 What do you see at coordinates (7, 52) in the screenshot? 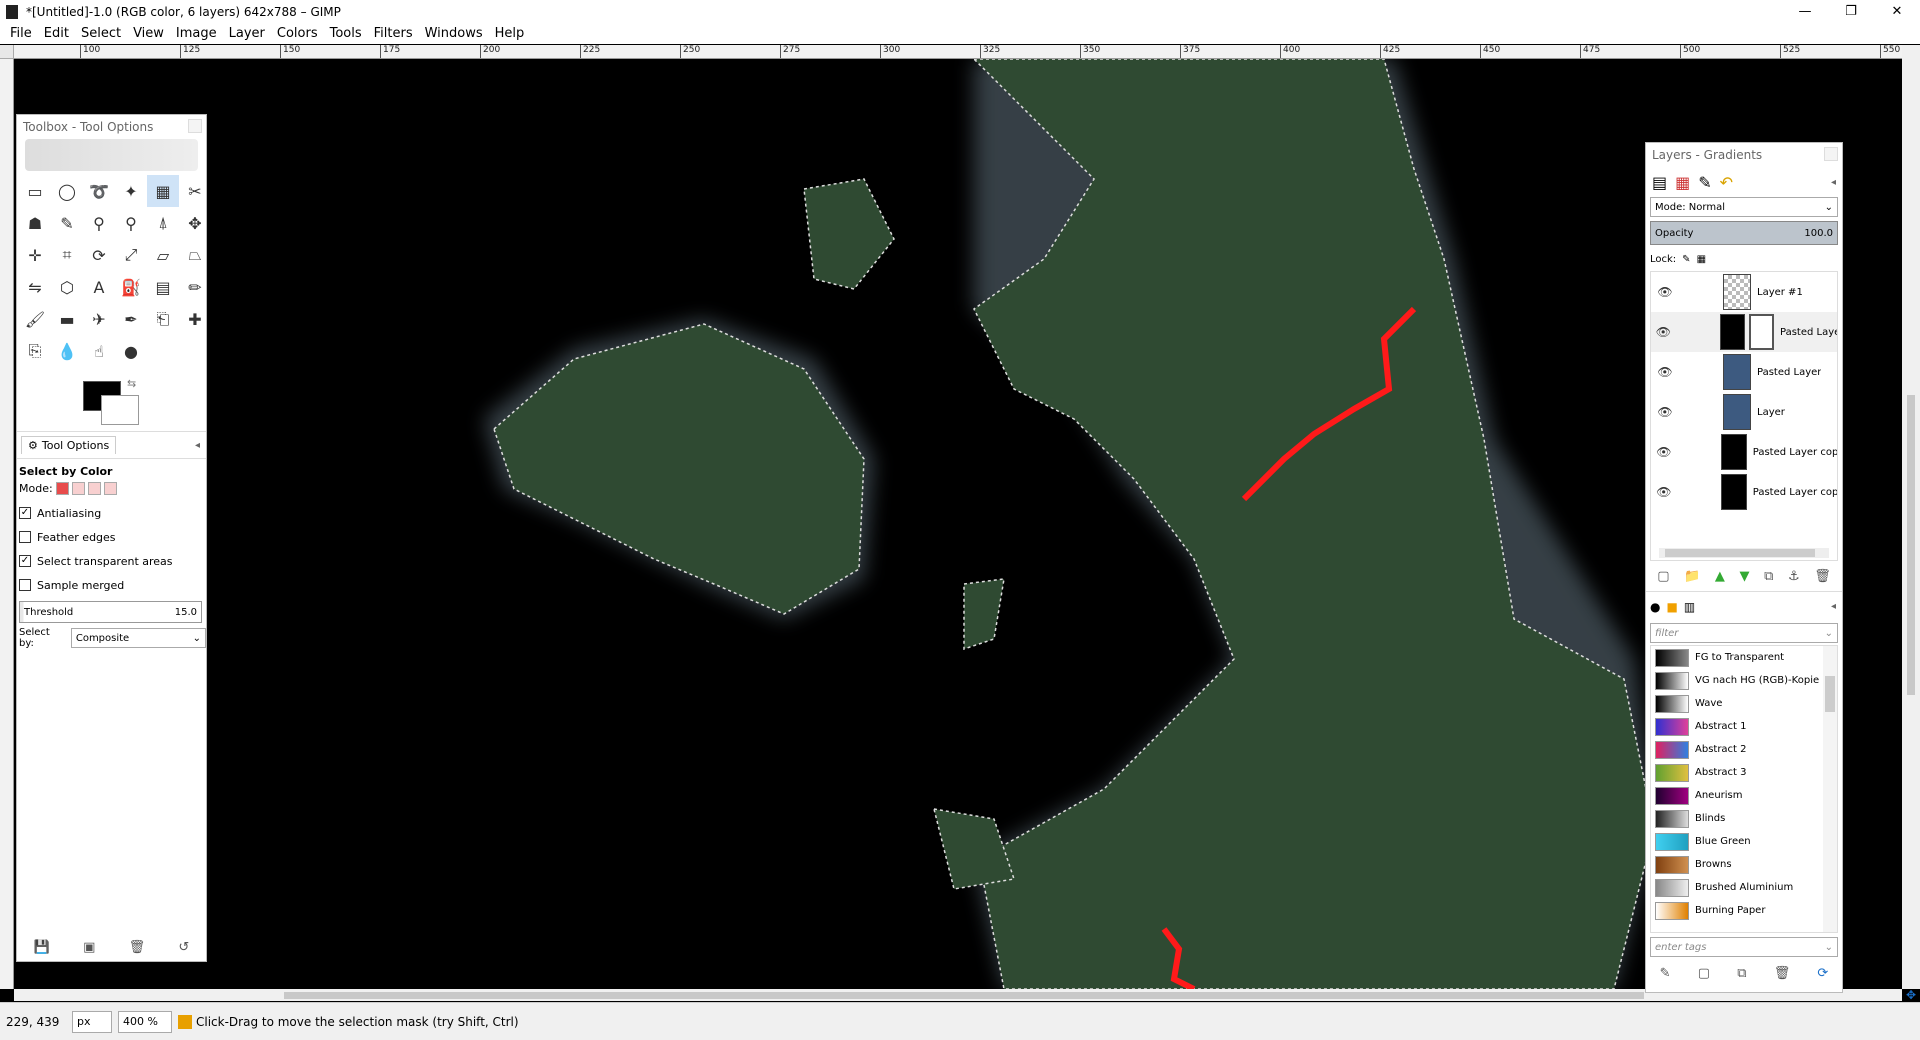
I see `ruler-corner` at bounding box center [7, 52].